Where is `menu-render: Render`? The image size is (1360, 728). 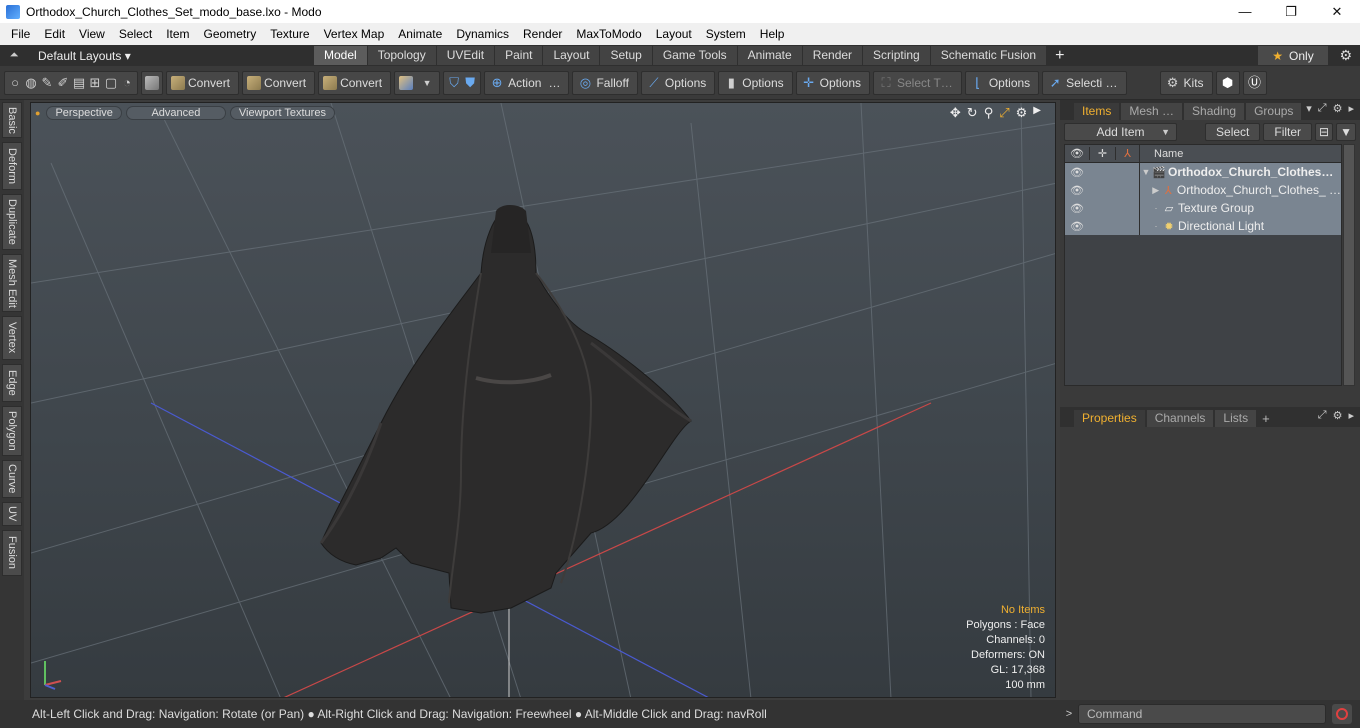 menu-render: Render is located at coordinates (542, 34).